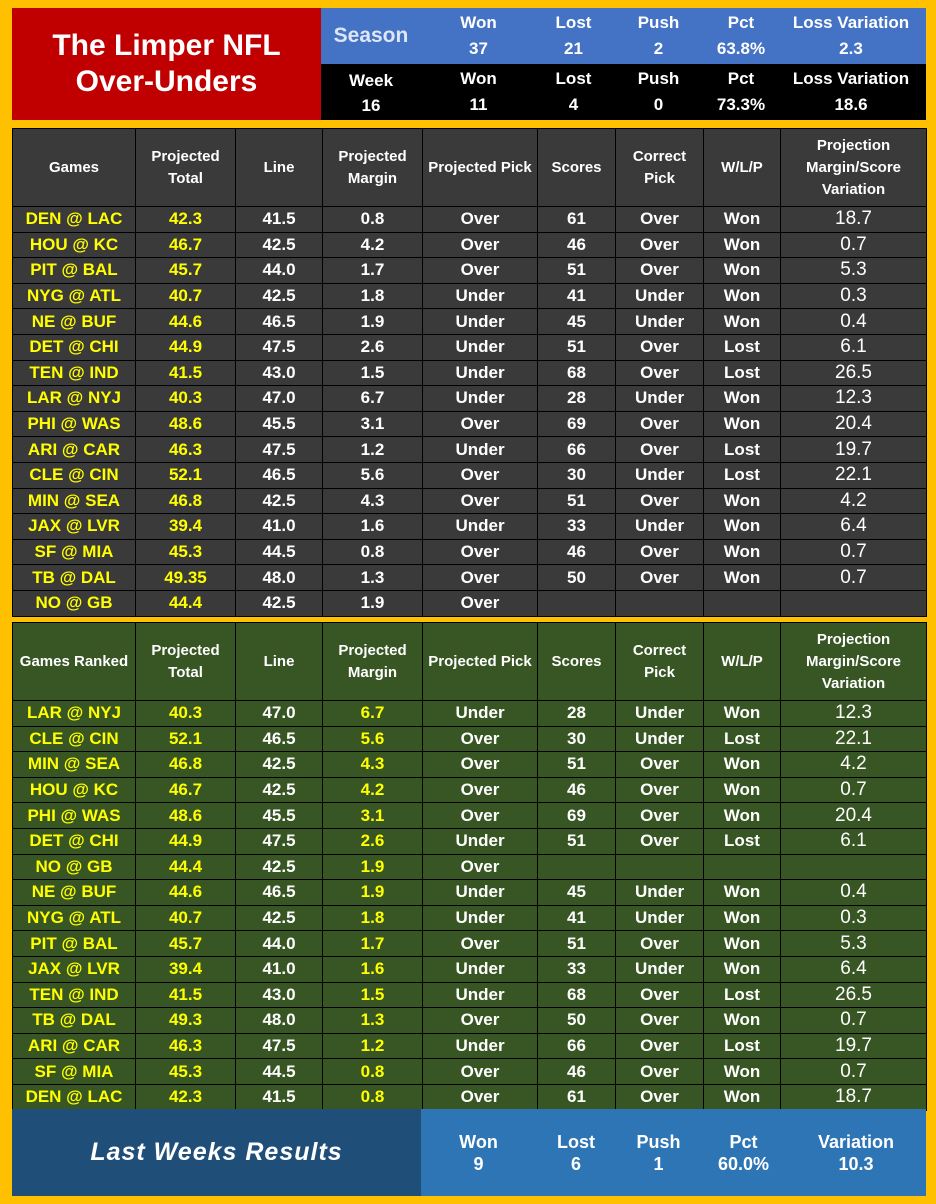  What do you see at coordinates (851, 48) in the screenshot?
I see `season-lv-value: 2.3` at bounding box center [851, 48].